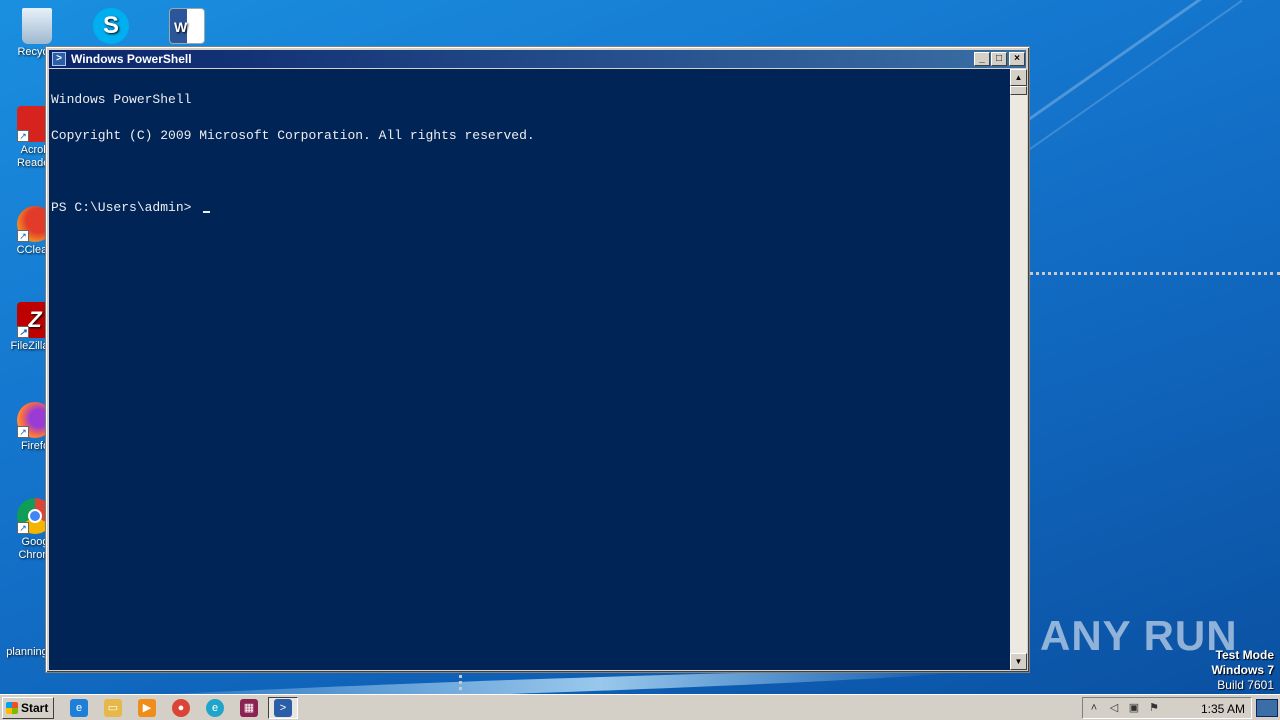 Image resolution: width=1280 pixels, height=720 pixels. Describe the element at coordinates (147, 708) in the screenshot. I see `media-player-icon: ▶` at that location.